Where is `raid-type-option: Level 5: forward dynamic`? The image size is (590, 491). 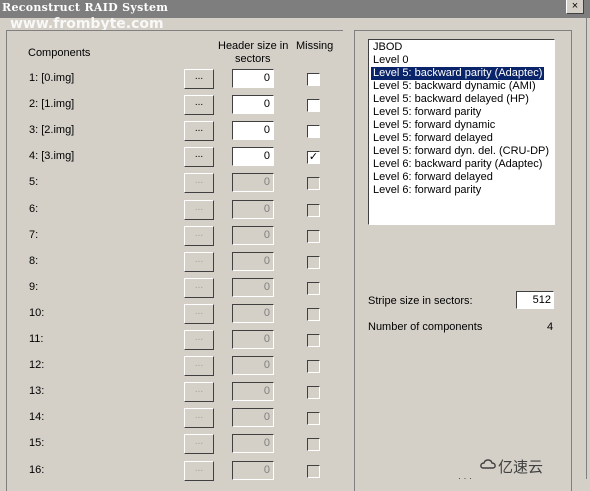
raid-type-option: Level 5: forward dynamic is located at coordinates (434, 125).